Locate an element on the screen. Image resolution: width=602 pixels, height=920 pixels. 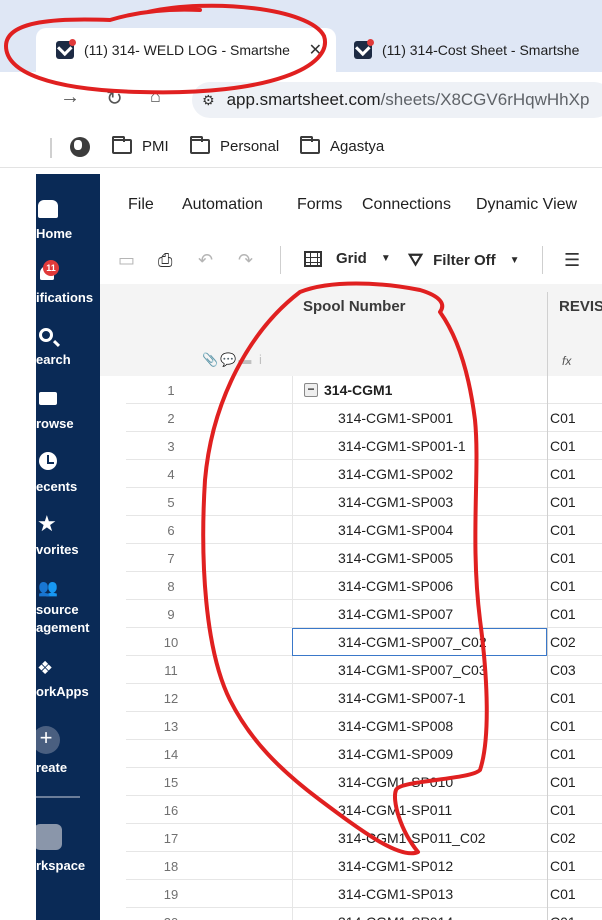
row-number: 4 is located at coordinates (171, 474).